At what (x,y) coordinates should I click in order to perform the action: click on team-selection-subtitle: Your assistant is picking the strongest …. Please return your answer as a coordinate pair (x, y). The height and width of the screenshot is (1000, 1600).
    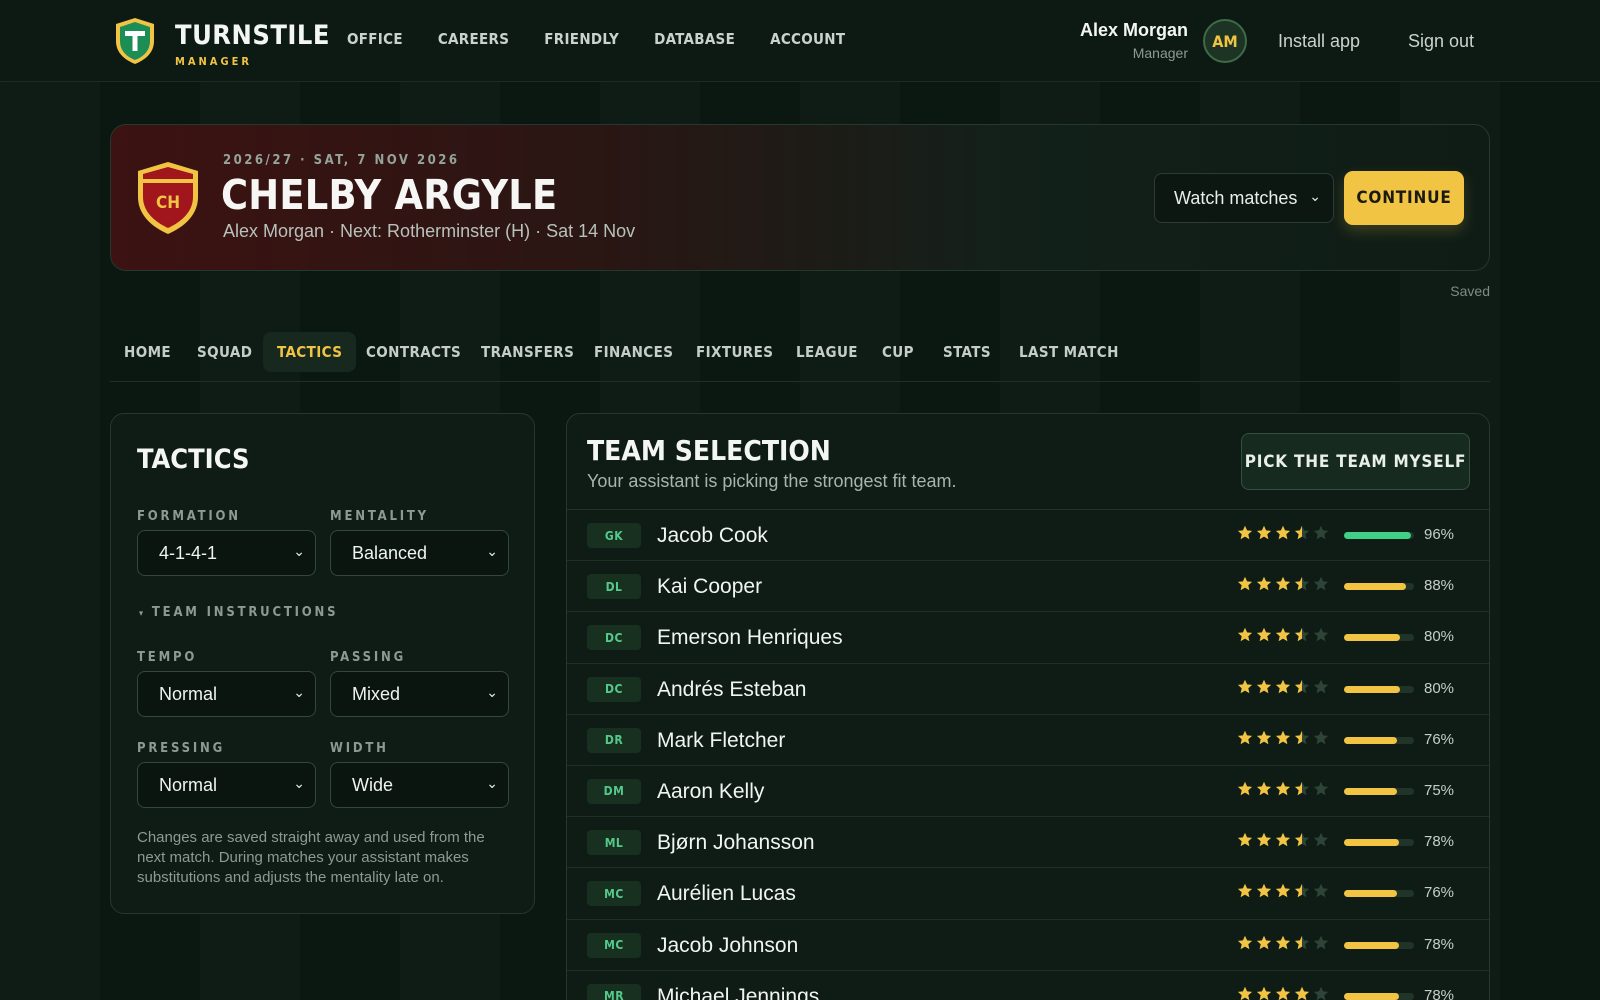
    Looking at the image, I should click on (772, 481).